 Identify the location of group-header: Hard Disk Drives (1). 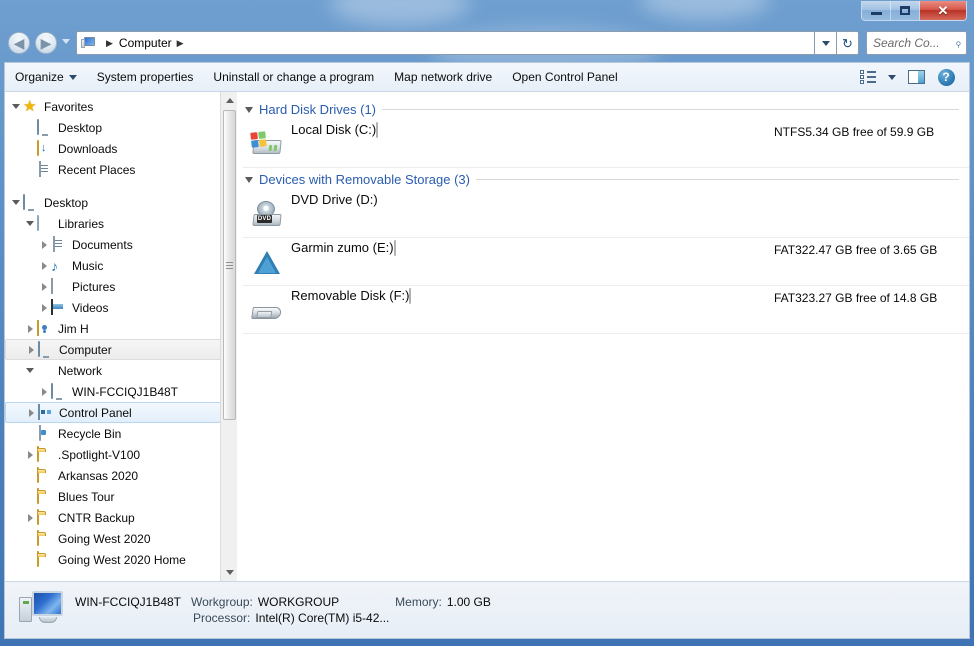
(606, 109).